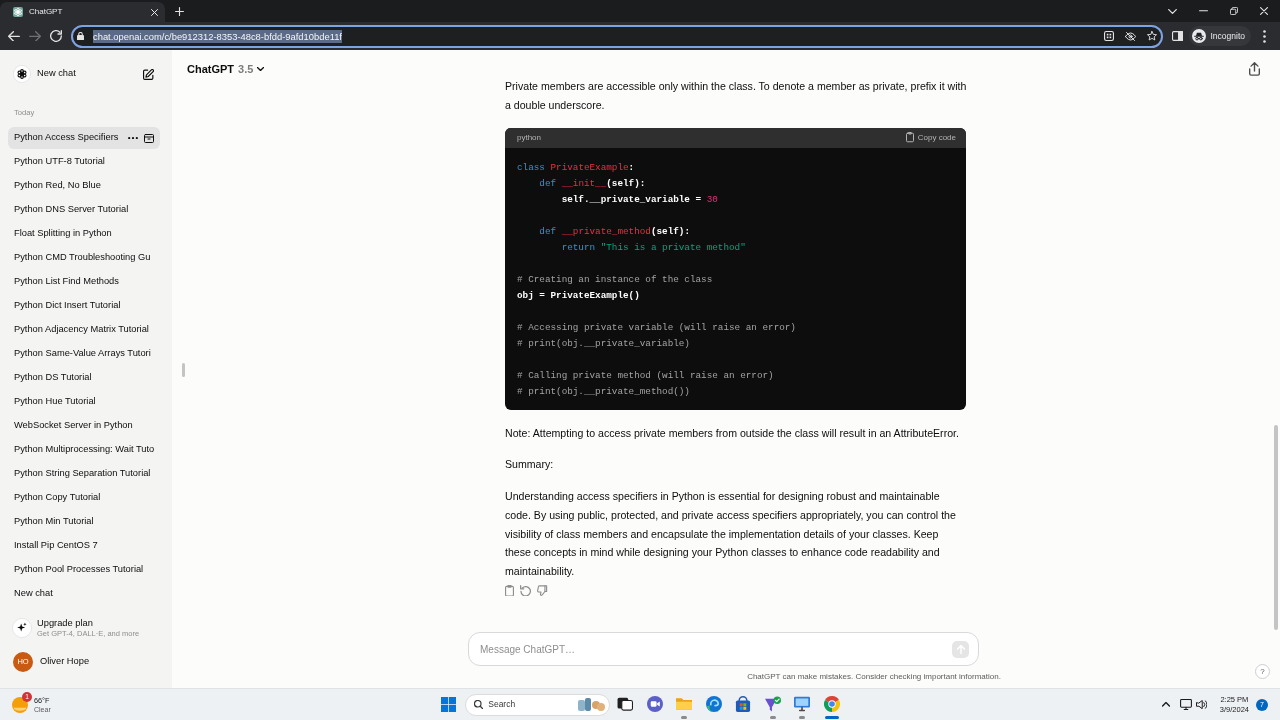  What do you see at coordinates (226, 69) in the screenshot?
I see `model-selector: ChatGPT 3.5` at bounding box center [226, 69].